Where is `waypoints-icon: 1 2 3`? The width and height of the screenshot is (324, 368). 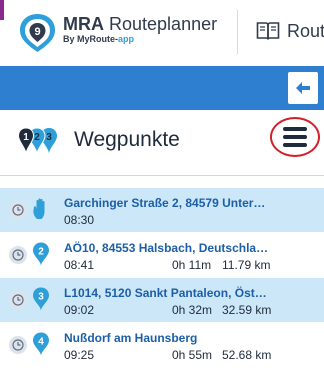 waypoints-icon: 1 2 3 is located at coordinates (37, 141).